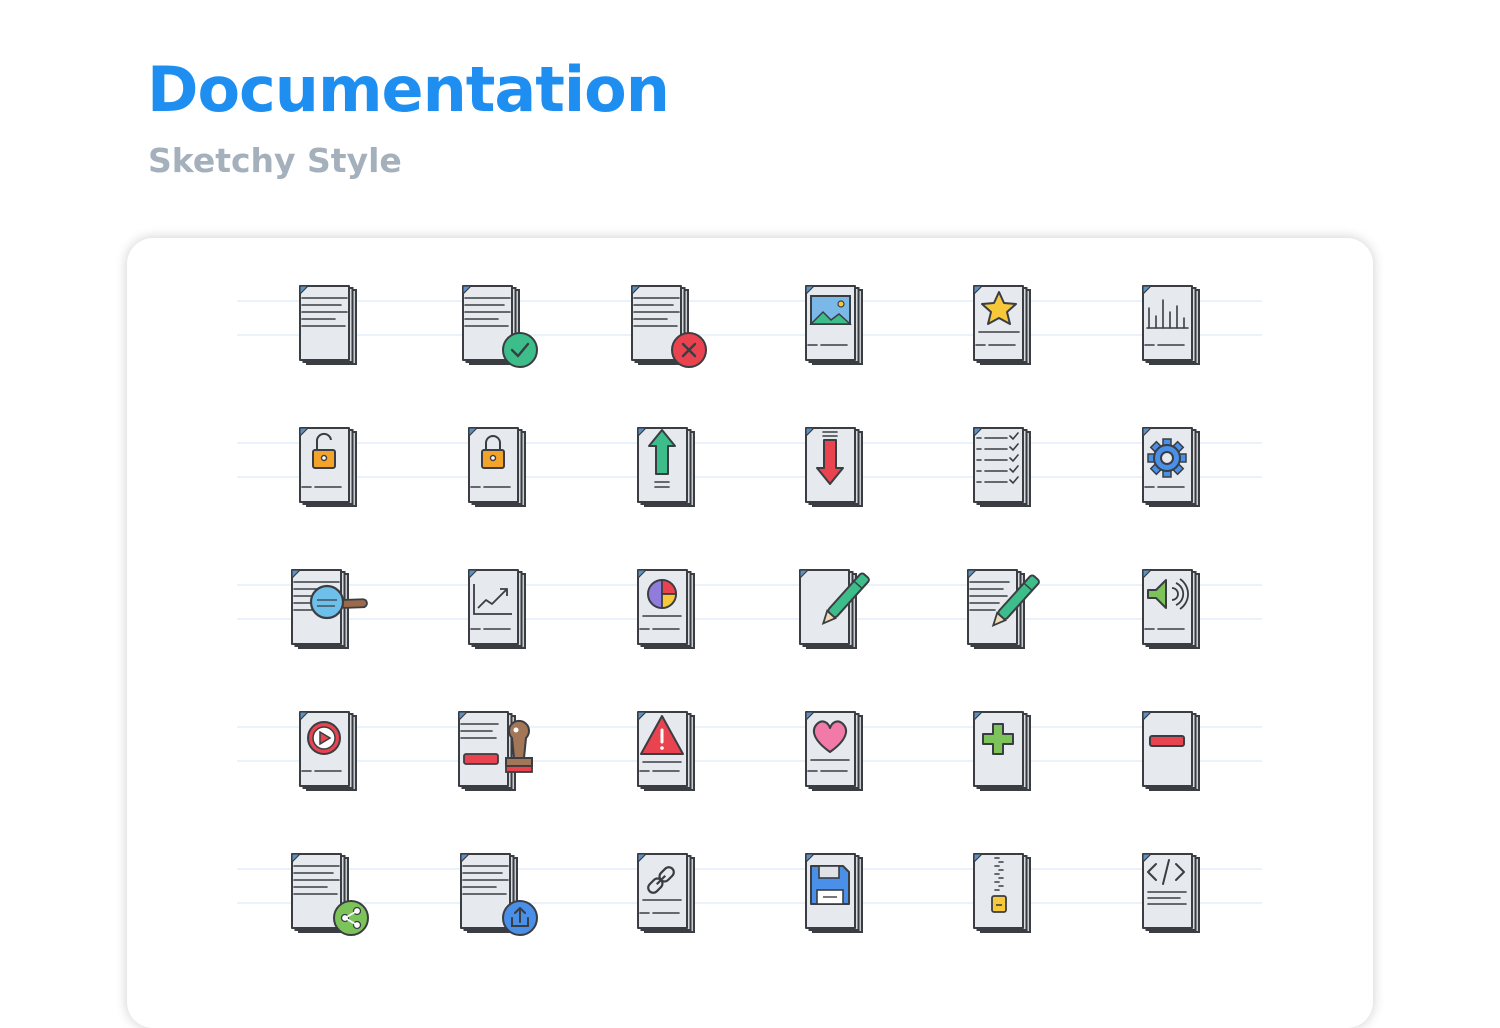 The width and height of the screenshot is (1500, 1028). What do you see at coordinates (1171, 609) in the screenshot?
I see `document-audio-icon` at bounding box center [1171, 609].